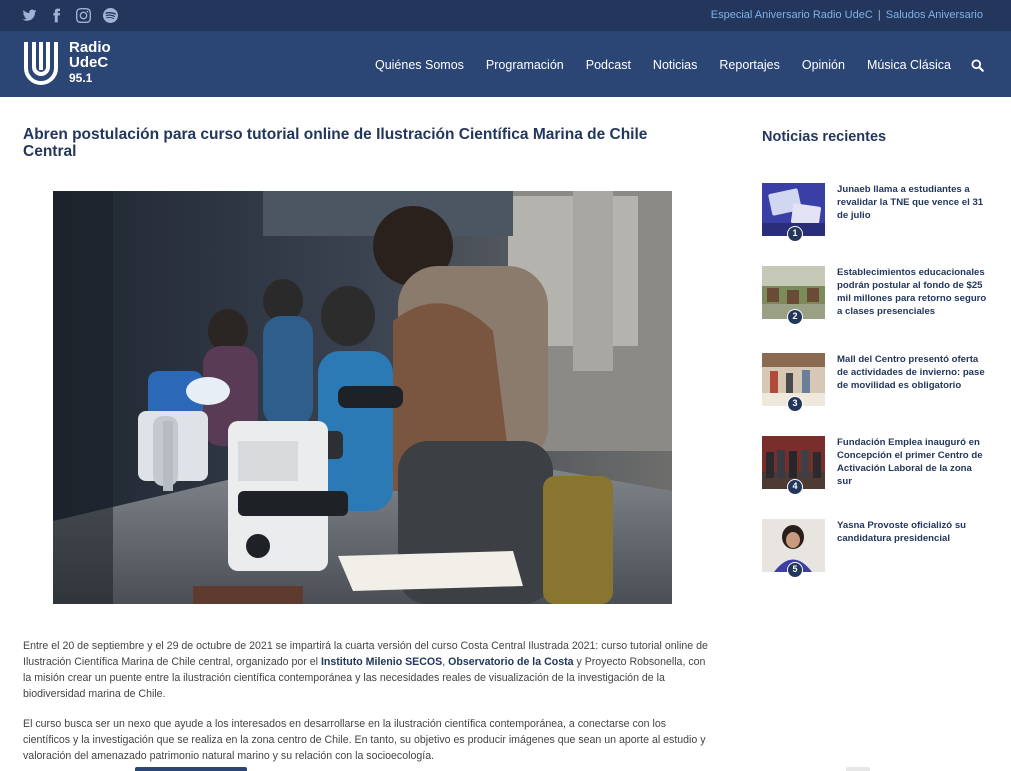 Image resolution: width=1011 pixels, height=771 pixels. I want to click on aniversario-link: Especial Aniversario Radio UdeC, so click(792, 15).